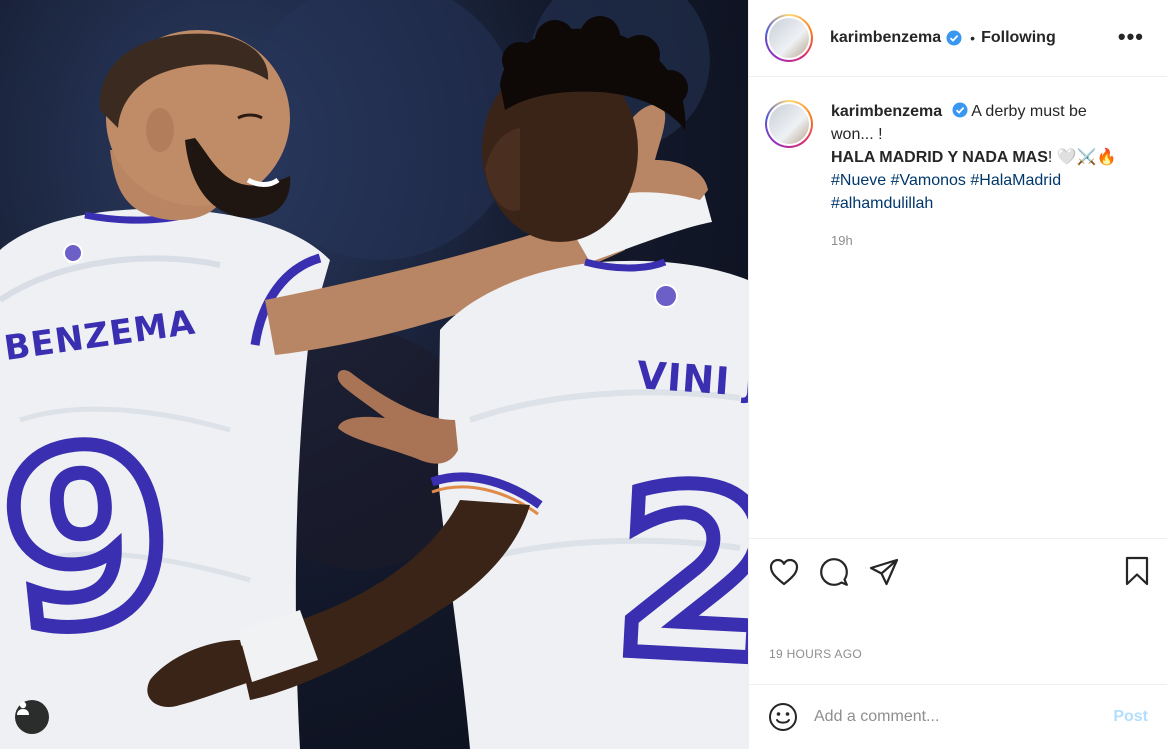 The height and width of the screenshot is (749, 1167). I want to click on caption-emoji-text: ! 🤍⚔️🔥, so click(1082, 157).